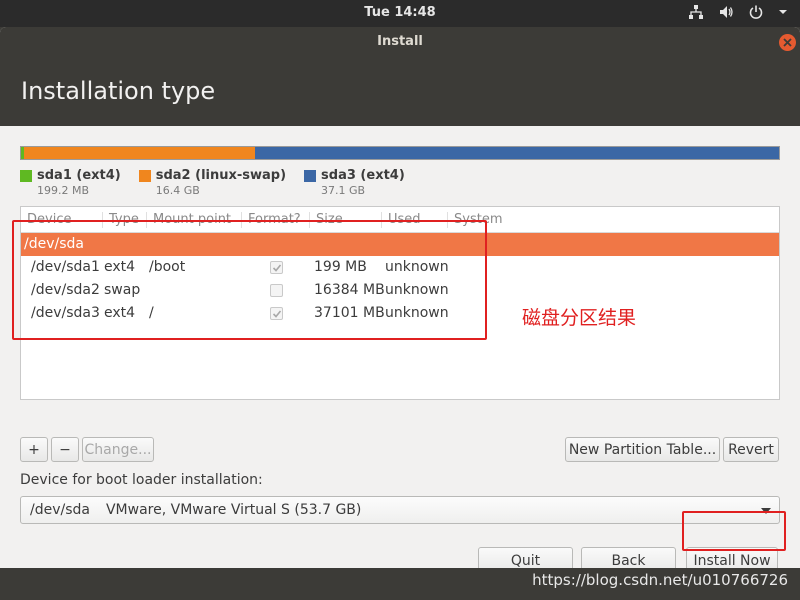  Describe the element at coordinates (738, 12) in the screenshot. I see `system-tray` at that location.